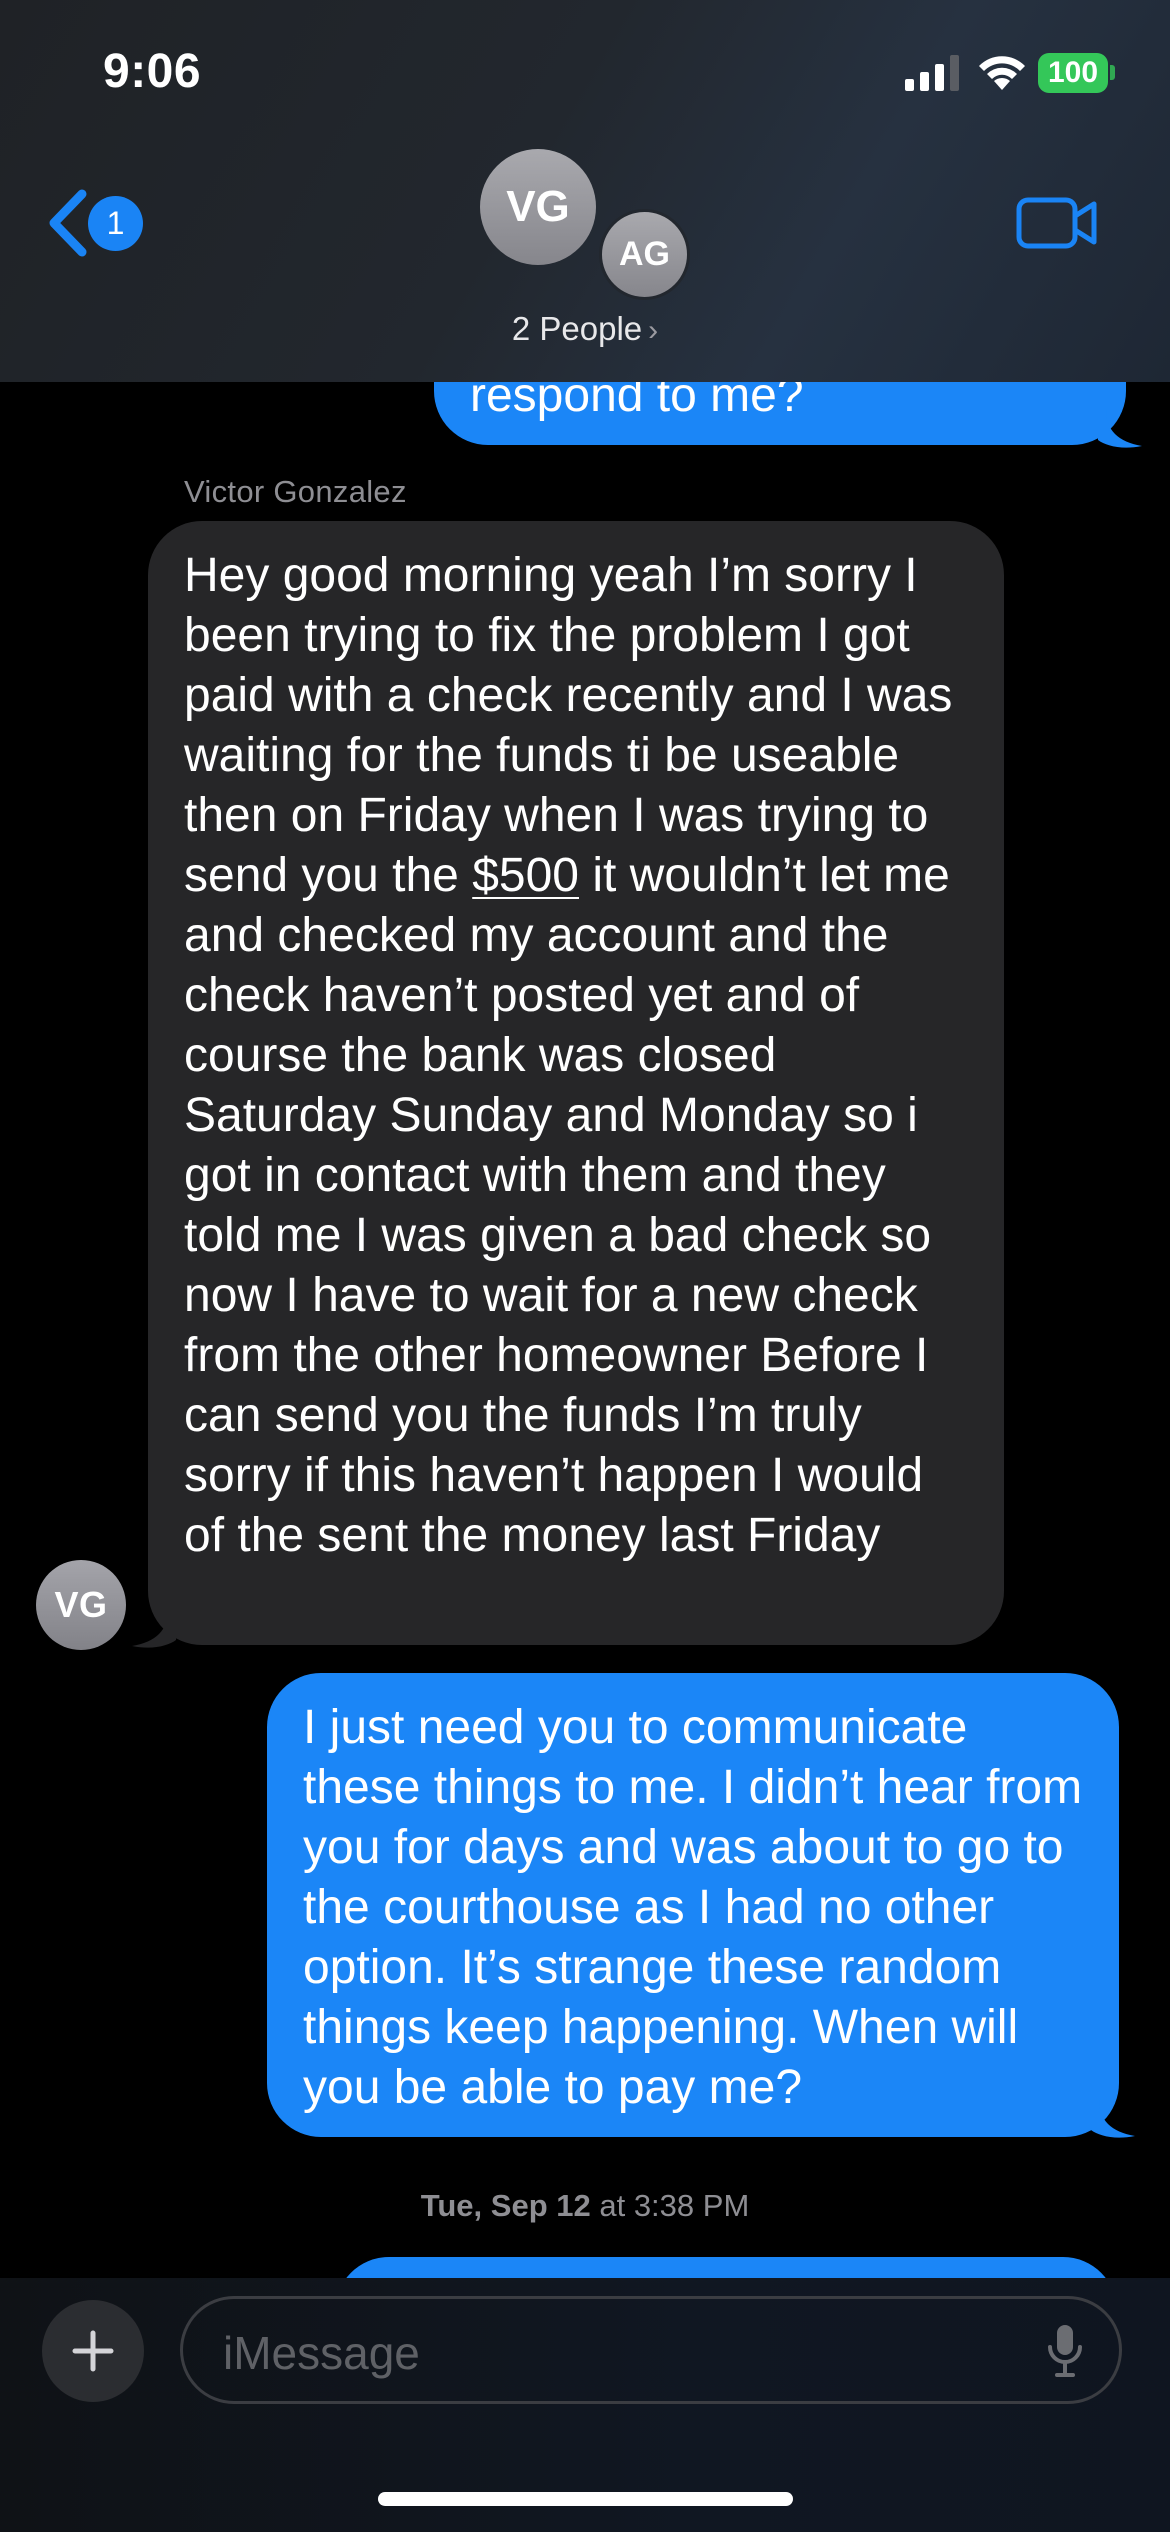 This screenshot has height=2532, width=1170. I want to click on battery-nub, so click(1112, 72).